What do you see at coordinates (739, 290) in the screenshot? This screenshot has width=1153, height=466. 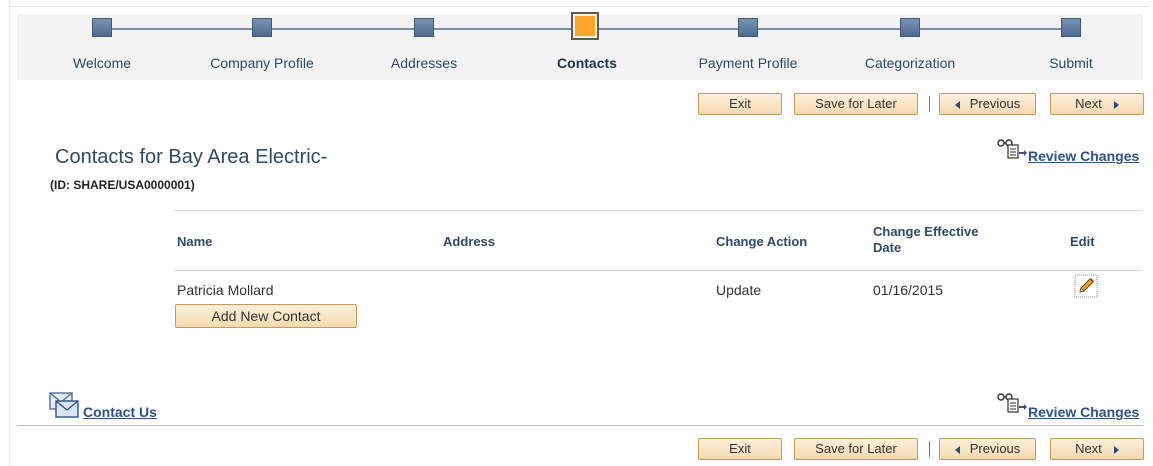 I see `cell-change-action: Update` at bounding box center [739, 290].